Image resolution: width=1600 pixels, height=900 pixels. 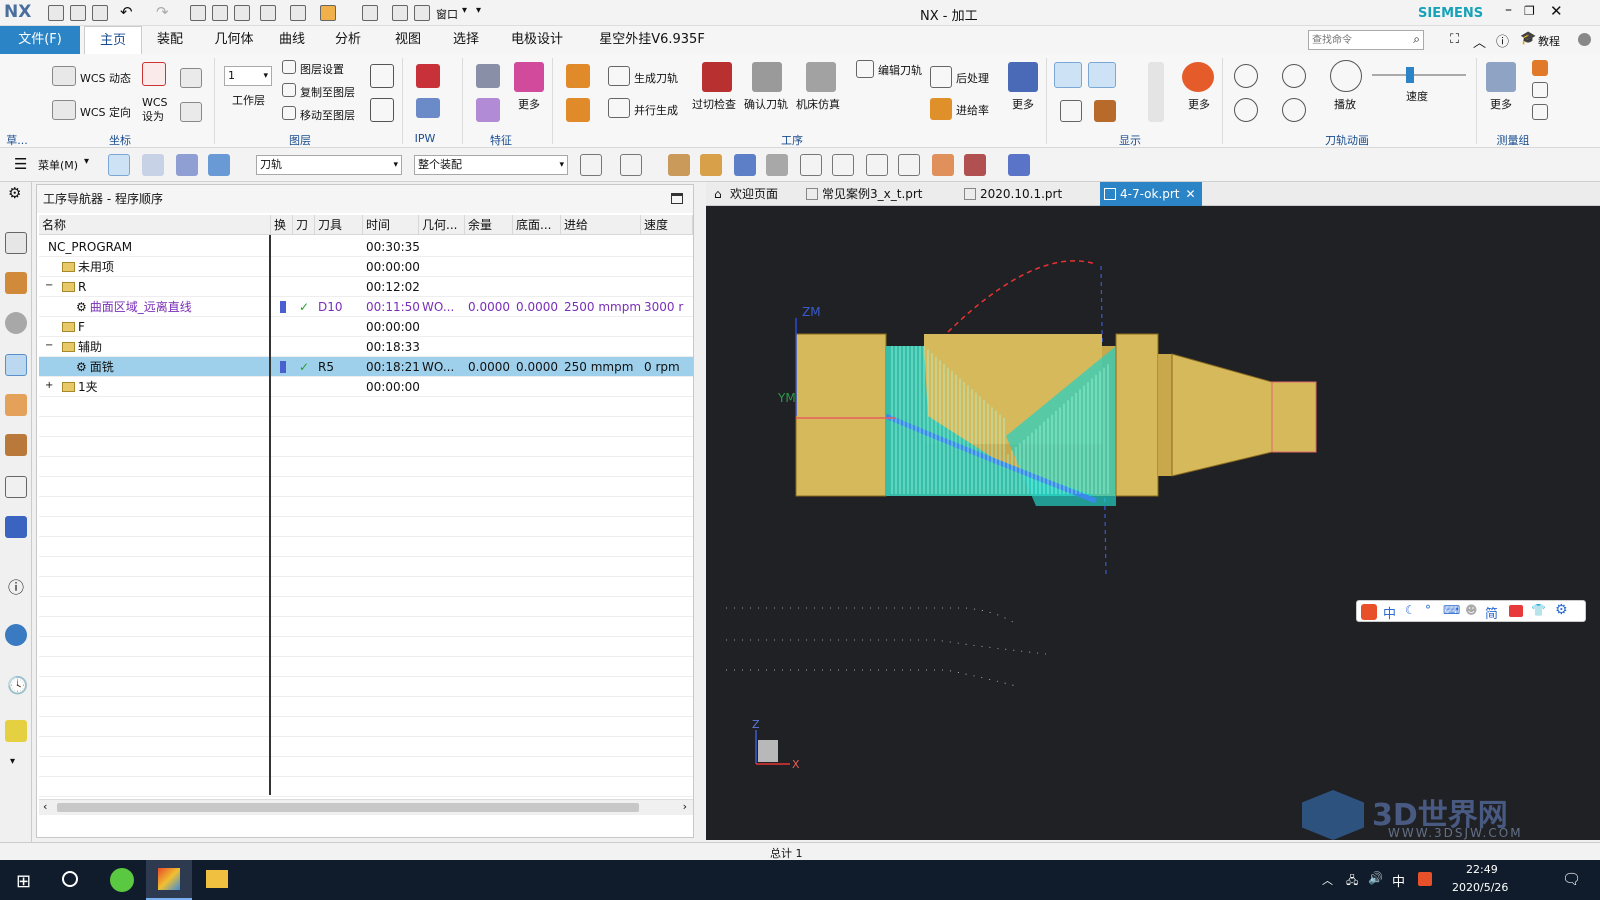 What do you see at coordinates (1482, 869) in the screenshot?
I see `clock-time: 22:49` at bounding box center [1482, 869].